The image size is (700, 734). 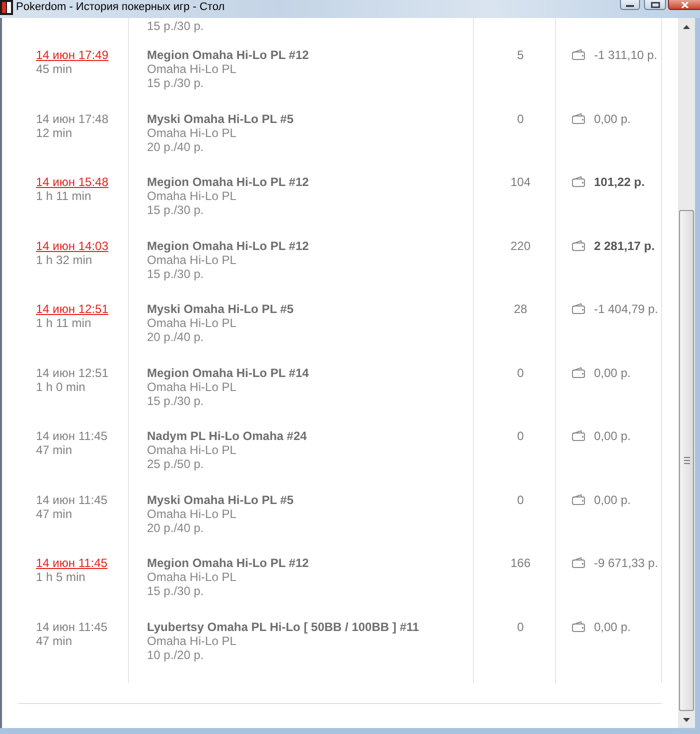 I want to click on duration-text: 1 h 32 min, so click(x=64, y=259).